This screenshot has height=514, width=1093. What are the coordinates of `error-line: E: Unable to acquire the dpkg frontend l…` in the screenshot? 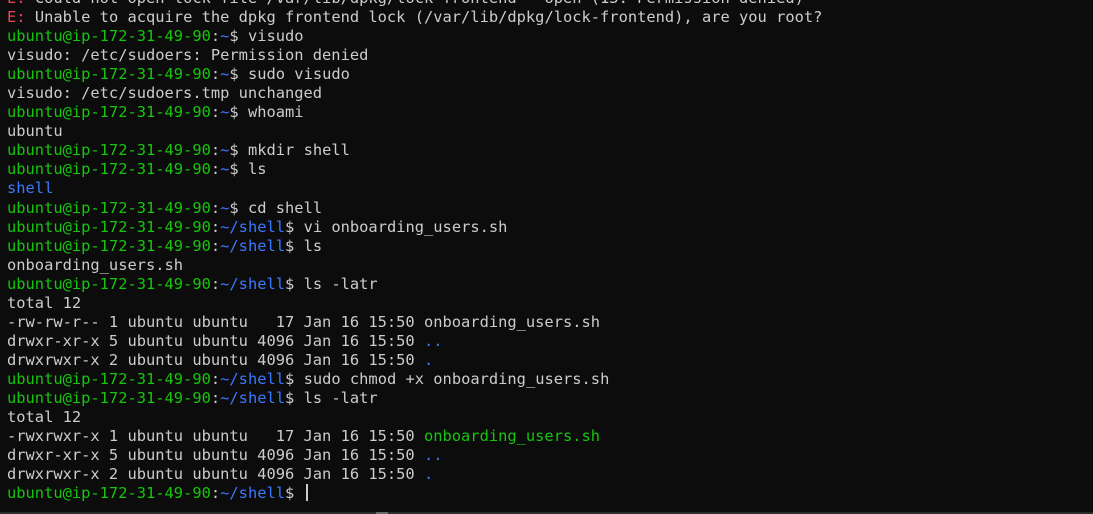 It's located at (414, 17).